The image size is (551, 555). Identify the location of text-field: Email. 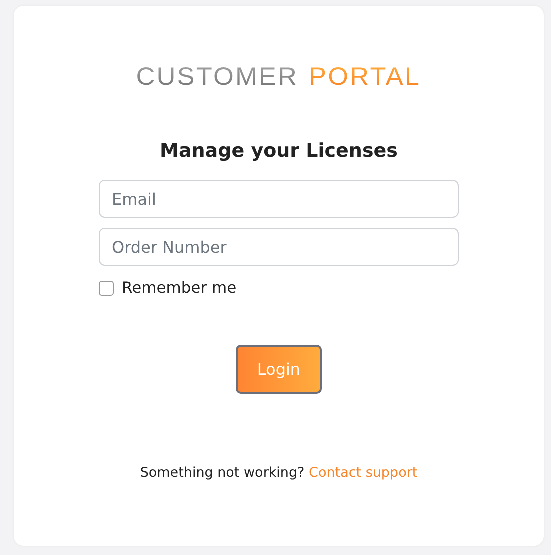
(279, 199).